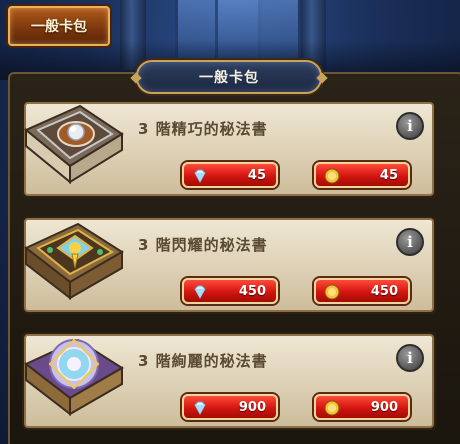 The image size is (460, 444). What do you see at coordinates (252, 291) in the screenshot?
I see `gem-price: 450` at bounding box center [252, 291].